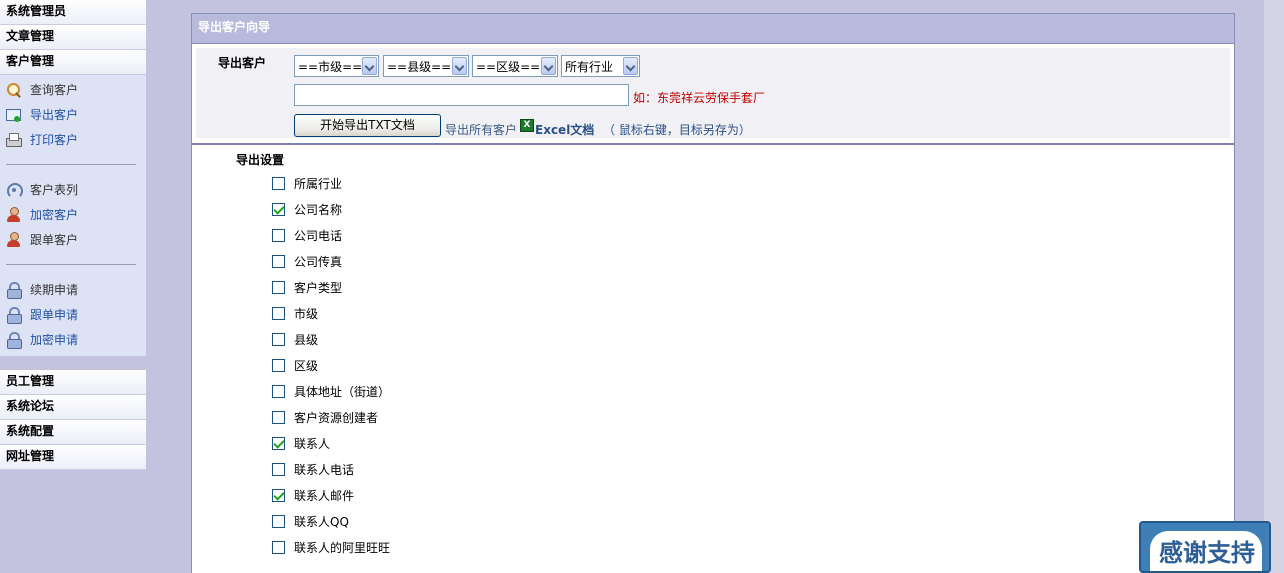 This screenshot has width=1284, height=573. Describe the element at coordinates (14, 239) in the screenshot. I see `user-icon` at that location.